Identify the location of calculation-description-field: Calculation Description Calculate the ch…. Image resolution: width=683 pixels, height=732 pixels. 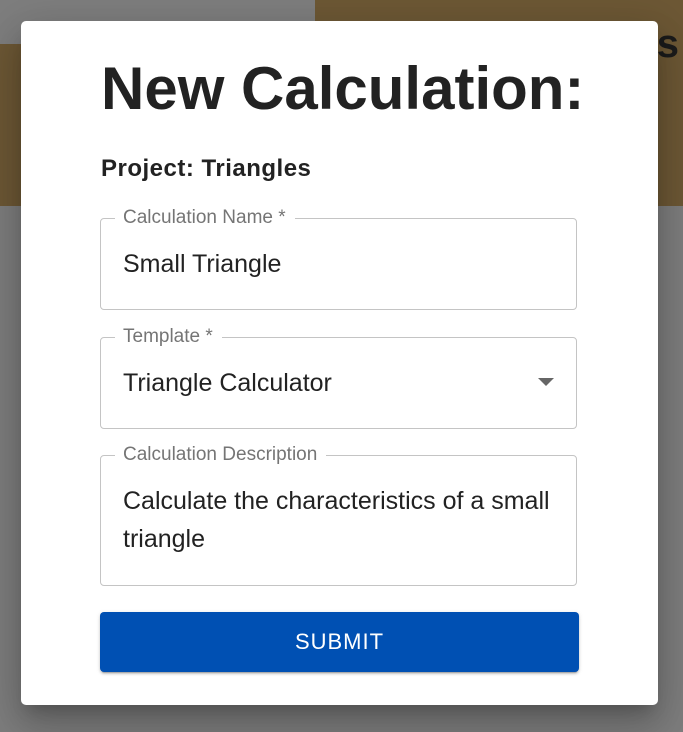
(338, 515).